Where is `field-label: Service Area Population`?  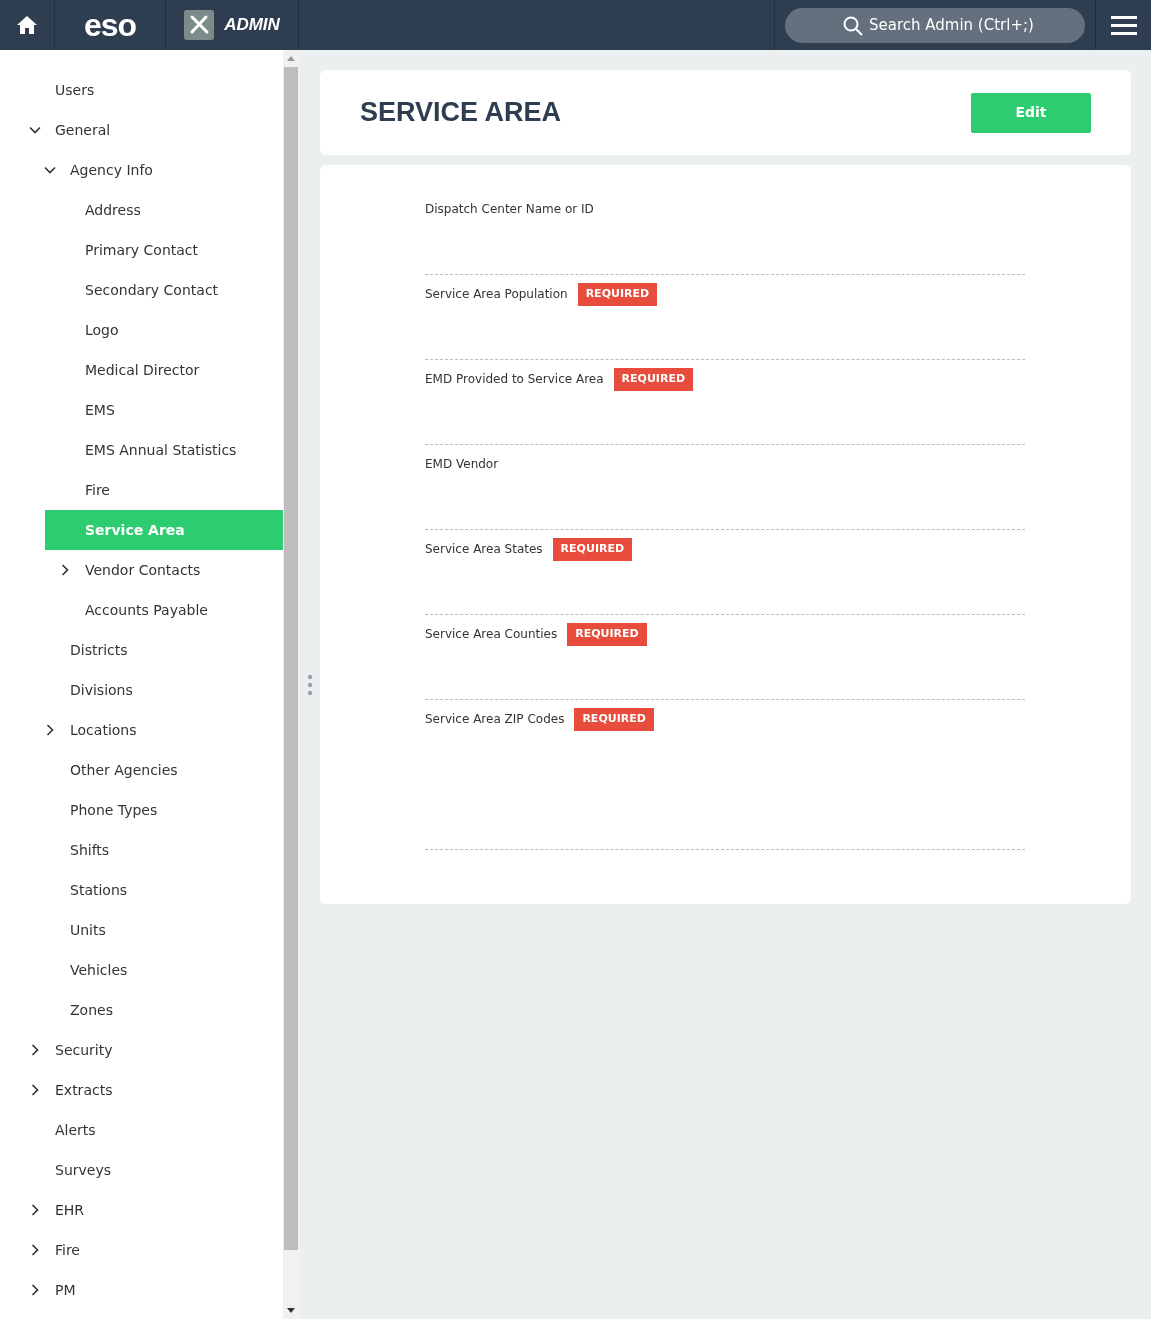 field-label: Service Area Population is located at coordinates (496, 294).